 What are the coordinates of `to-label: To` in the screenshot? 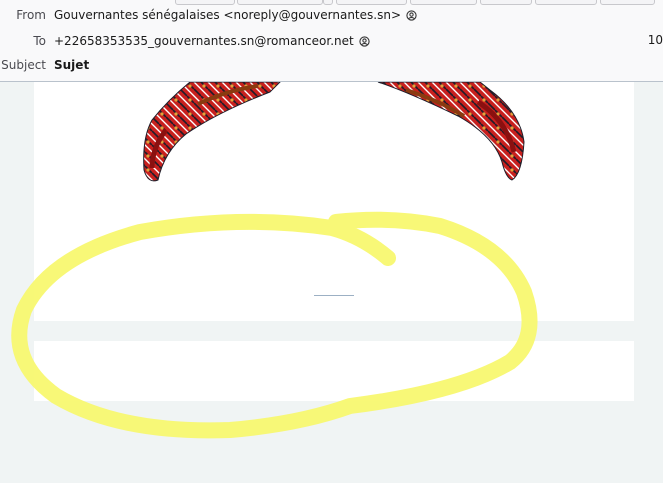 It's located at (39, 41).